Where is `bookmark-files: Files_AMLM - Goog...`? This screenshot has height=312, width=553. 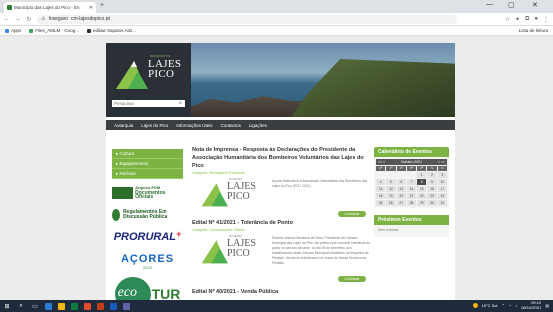
bookmark-files: Files_AMLM - Goog... is located at coordinates (54, 30).